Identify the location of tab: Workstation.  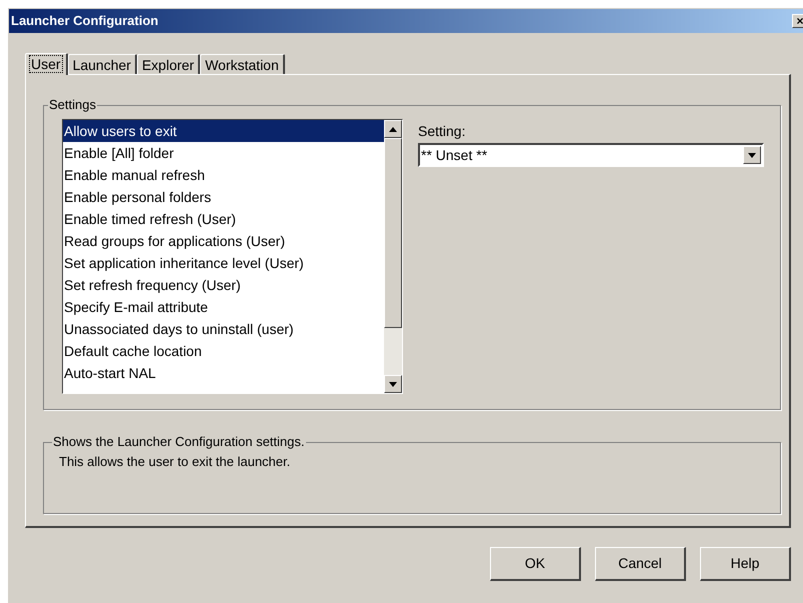
(242, 64).